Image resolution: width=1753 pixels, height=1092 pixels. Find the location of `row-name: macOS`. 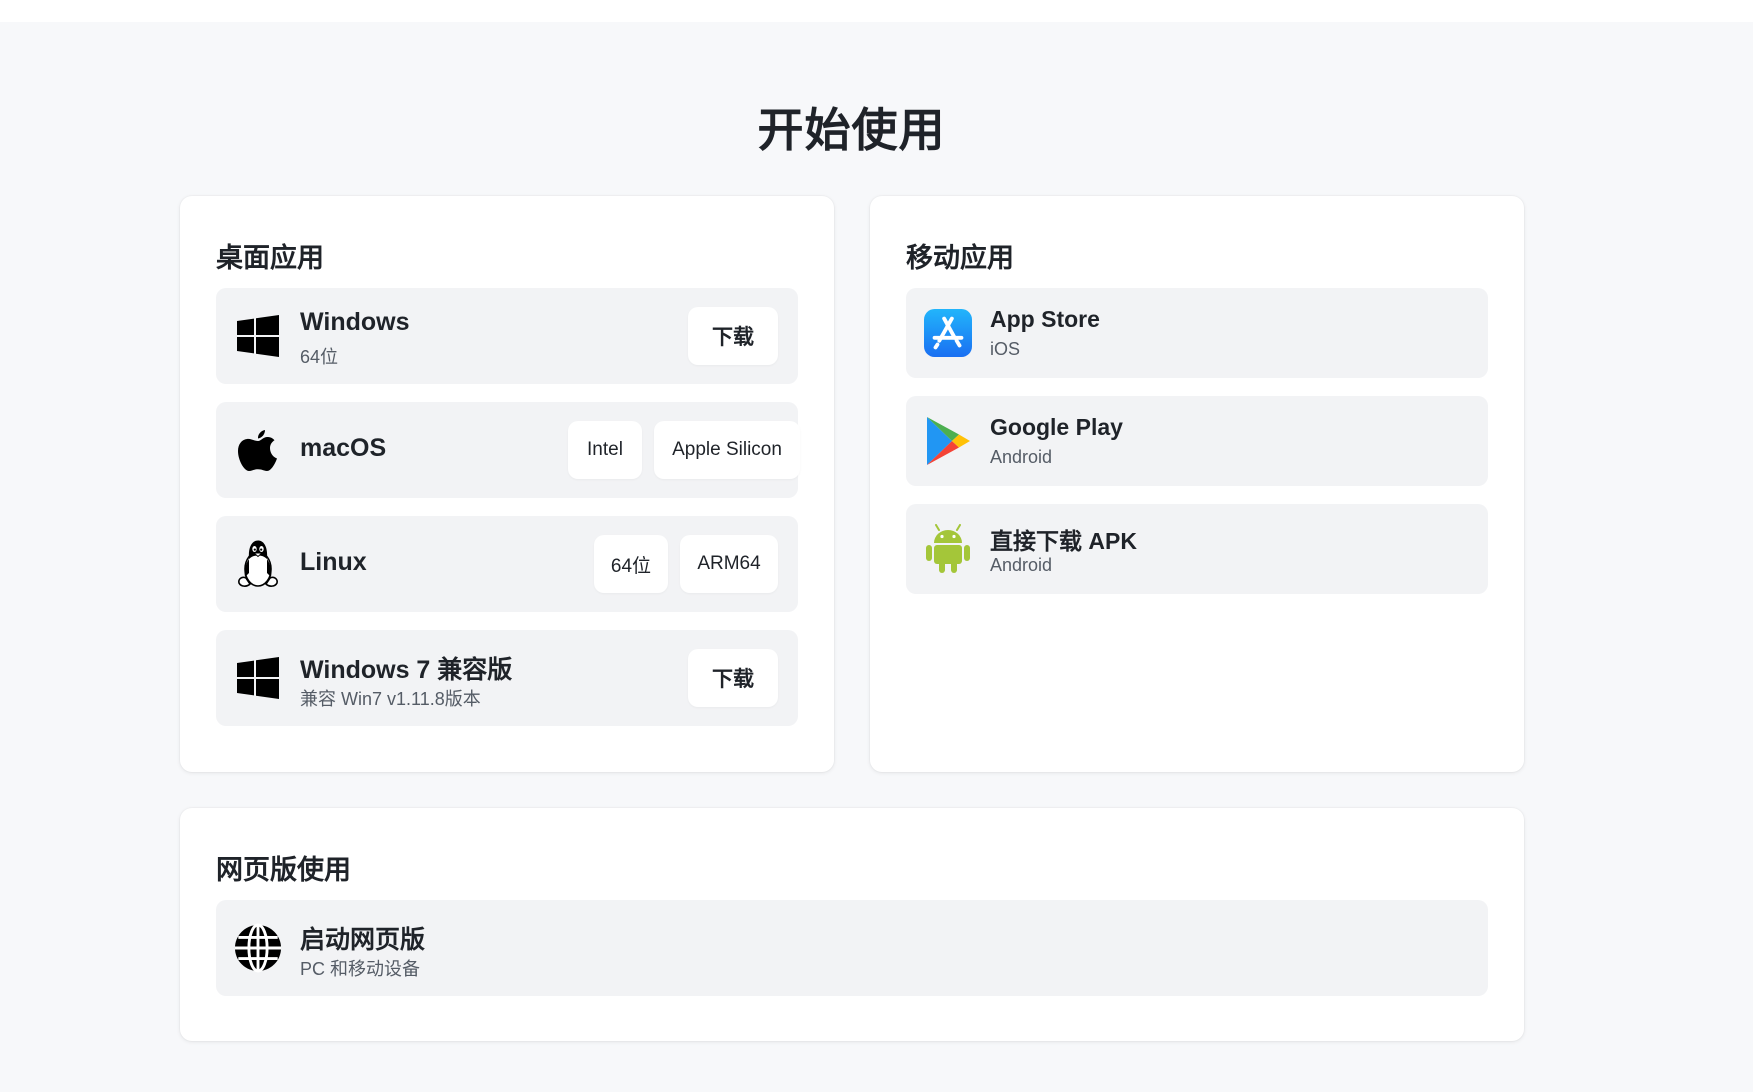

row-name: macOS is located at coordinates (343, 448).